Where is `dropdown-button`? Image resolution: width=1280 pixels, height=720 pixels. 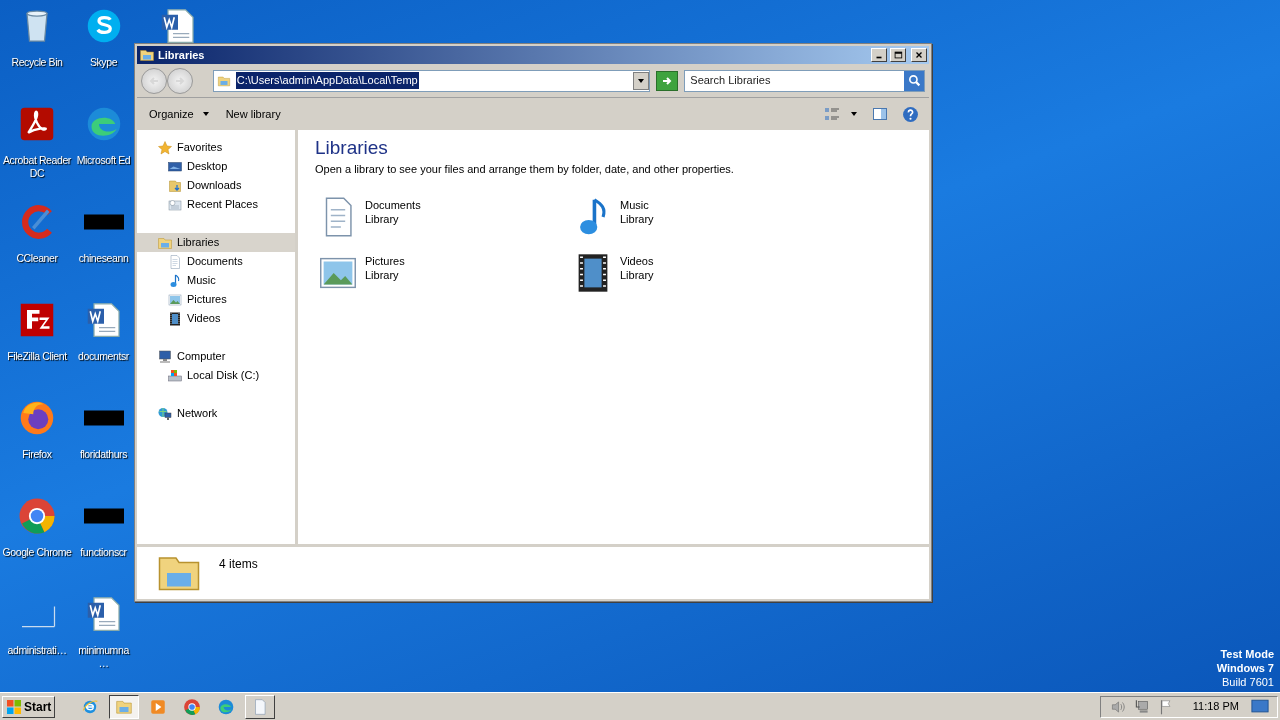 dropdown-button is located at coordinates (641, 80).